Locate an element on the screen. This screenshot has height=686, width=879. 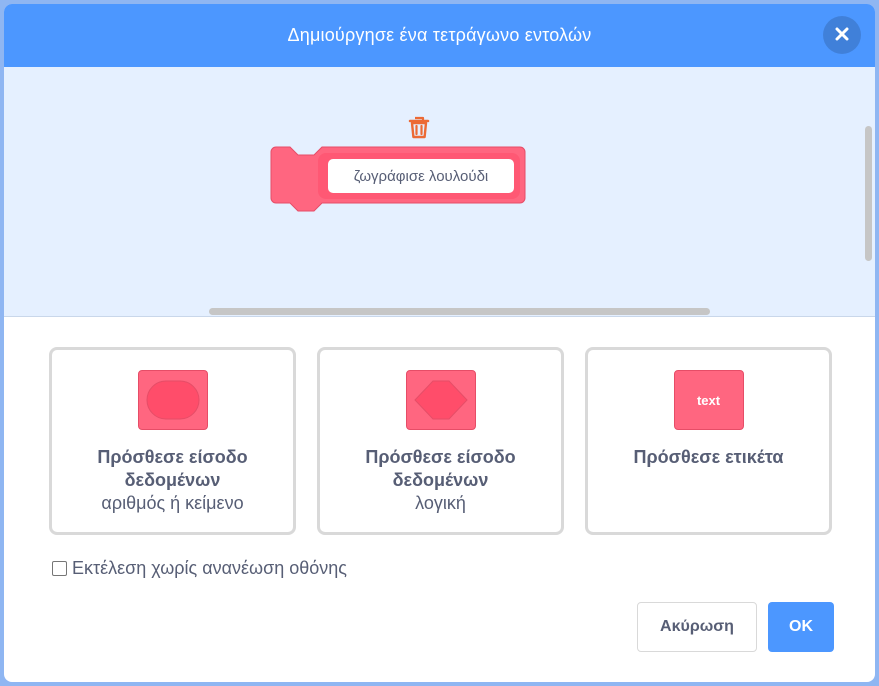
close-button is located at coordinates (842, 35).